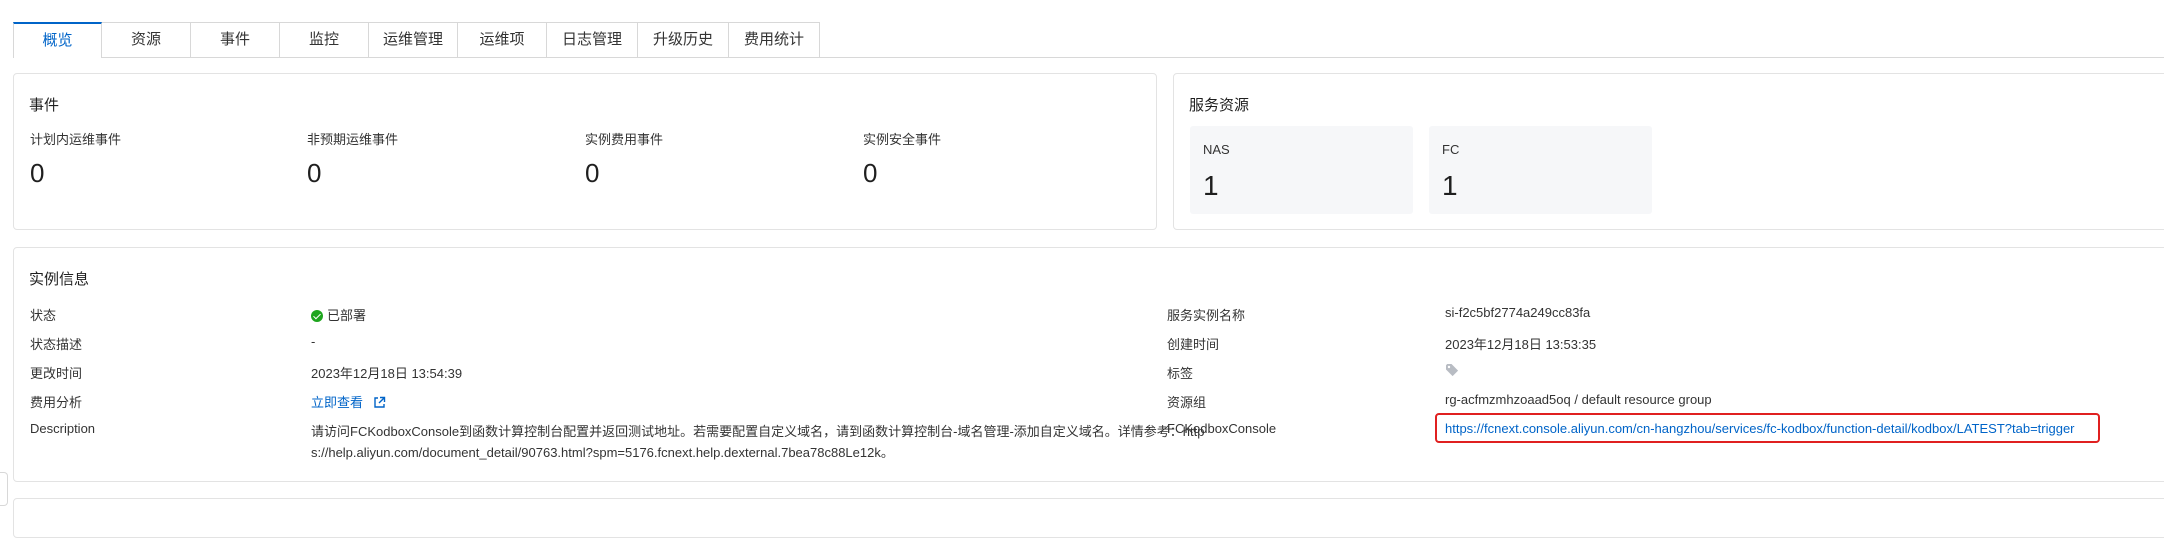  I want to click on resource-fc: FC 1, so click(1540, 170).